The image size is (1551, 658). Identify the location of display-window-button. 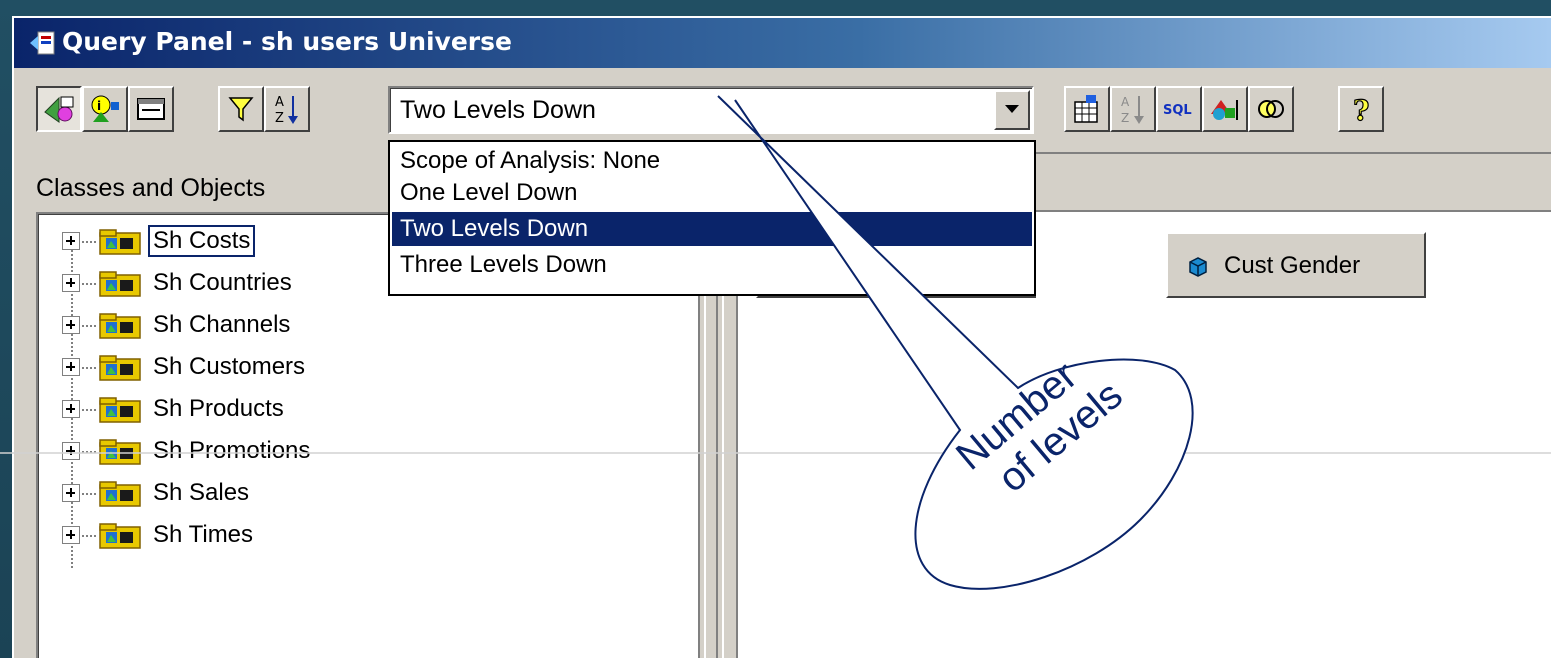
(151, 109).